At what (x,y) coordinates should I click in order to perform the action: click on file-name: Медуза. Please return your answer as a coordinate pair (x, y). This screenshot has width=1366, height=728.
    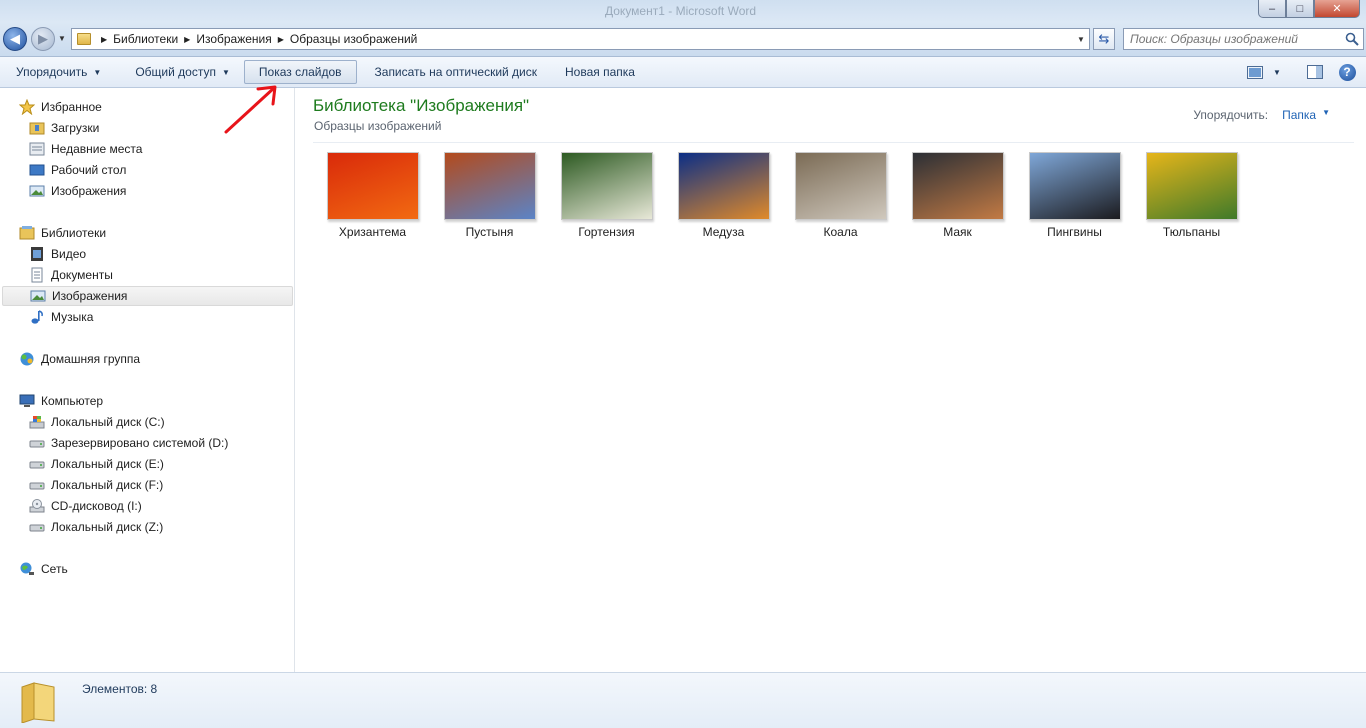
    Looking at the image, I should click on (723, 232).